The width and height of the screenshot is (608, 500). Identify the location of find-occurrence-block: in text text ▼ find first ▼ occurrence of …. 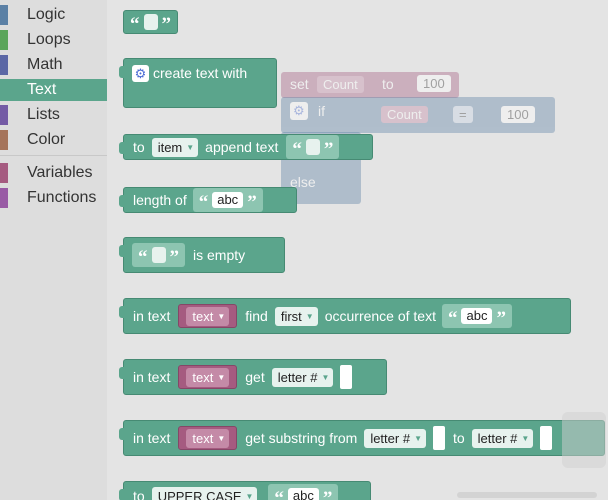
(345, 316).